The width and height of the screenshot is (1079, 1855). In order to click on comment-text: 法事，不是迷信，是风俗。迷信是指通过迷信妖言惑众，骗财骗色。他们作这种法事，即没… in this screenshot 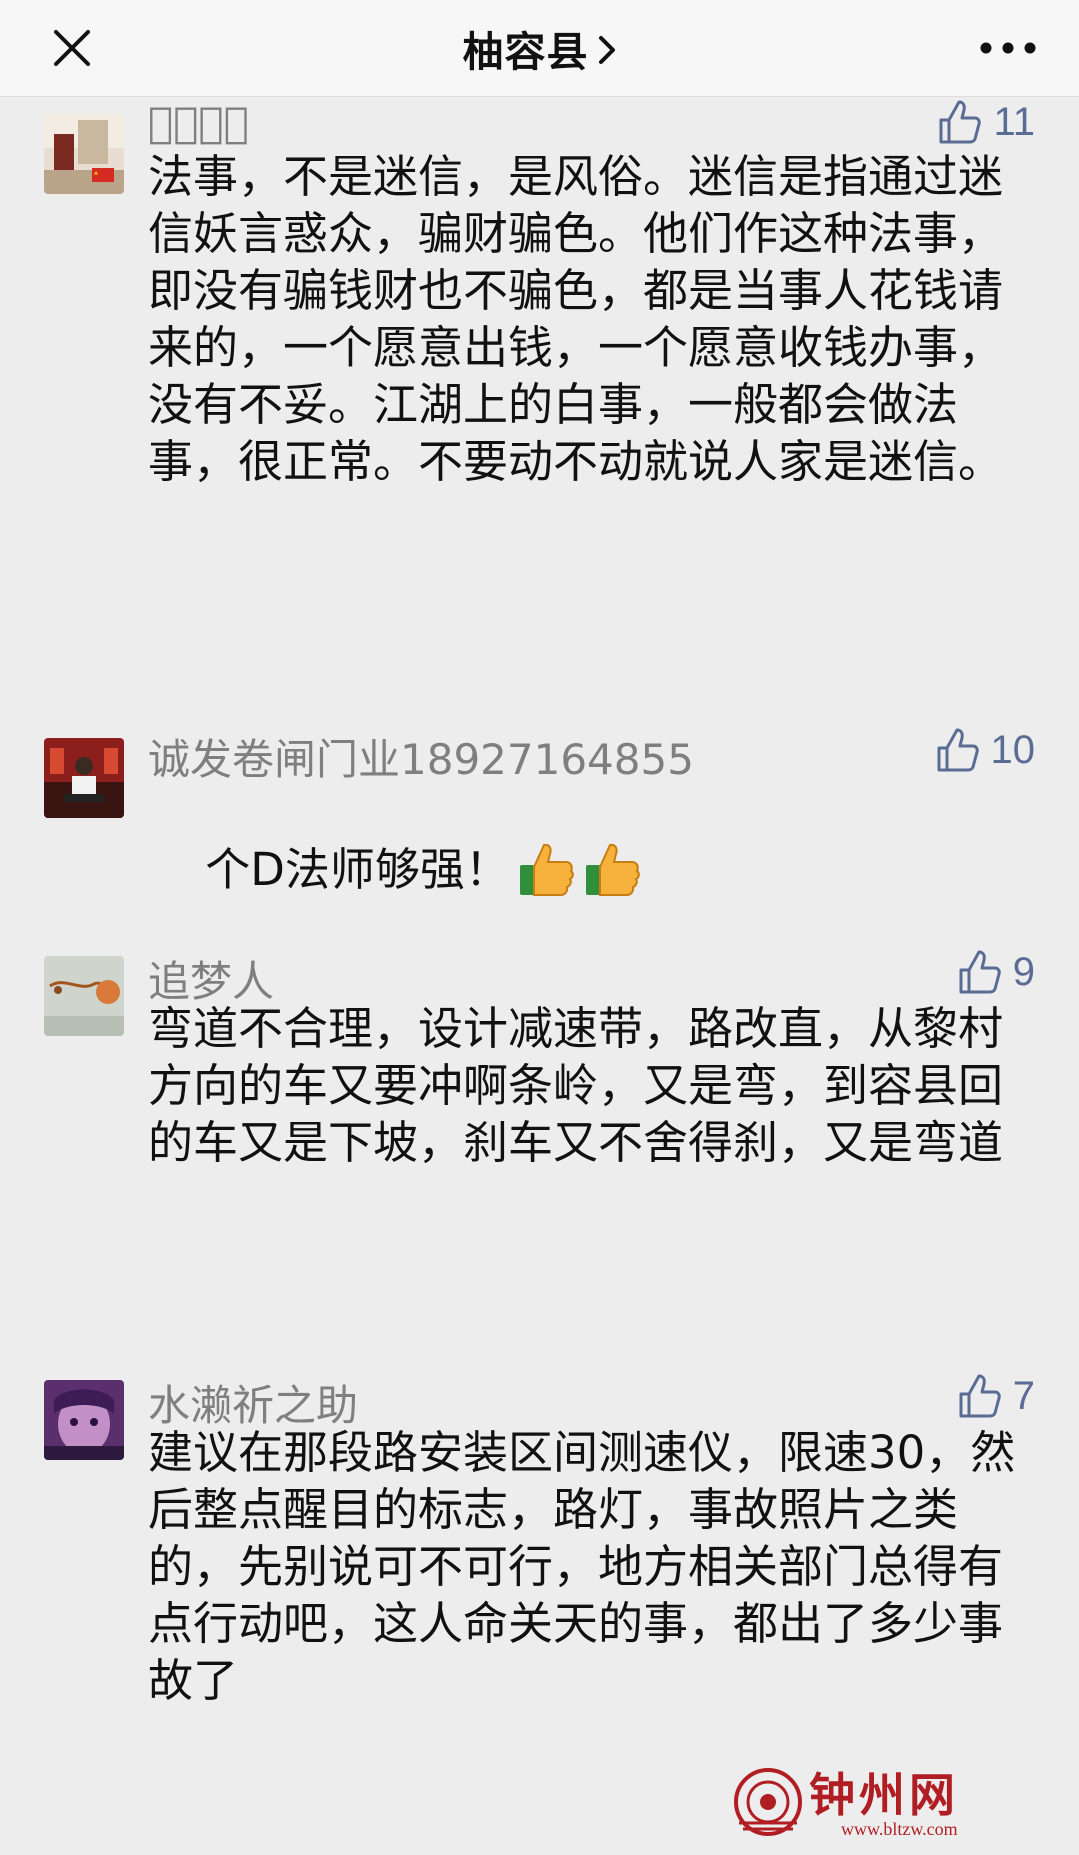, I will do `click(576, 319)`.